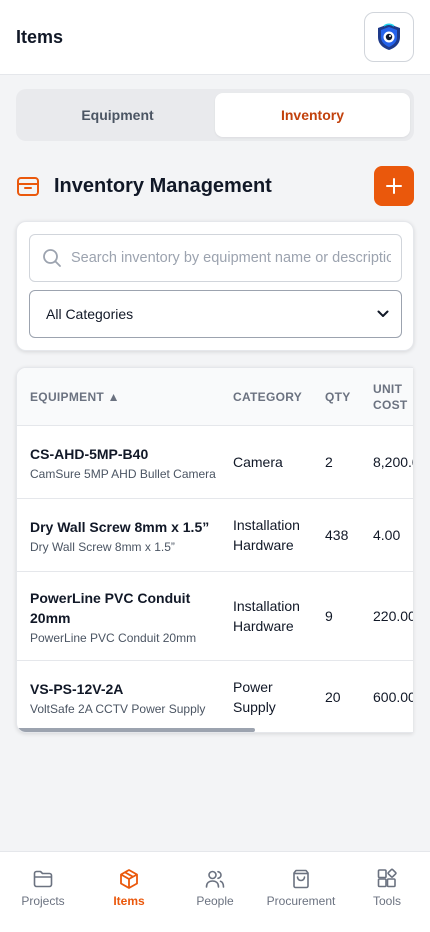 The height and width of the screenshot is (932, 430). What do you see at coordinates (110, 608) in the screenshot?
I see `equipment-name: PowerLine PVC Conduit 20mm` at bounding box center [110, 608].